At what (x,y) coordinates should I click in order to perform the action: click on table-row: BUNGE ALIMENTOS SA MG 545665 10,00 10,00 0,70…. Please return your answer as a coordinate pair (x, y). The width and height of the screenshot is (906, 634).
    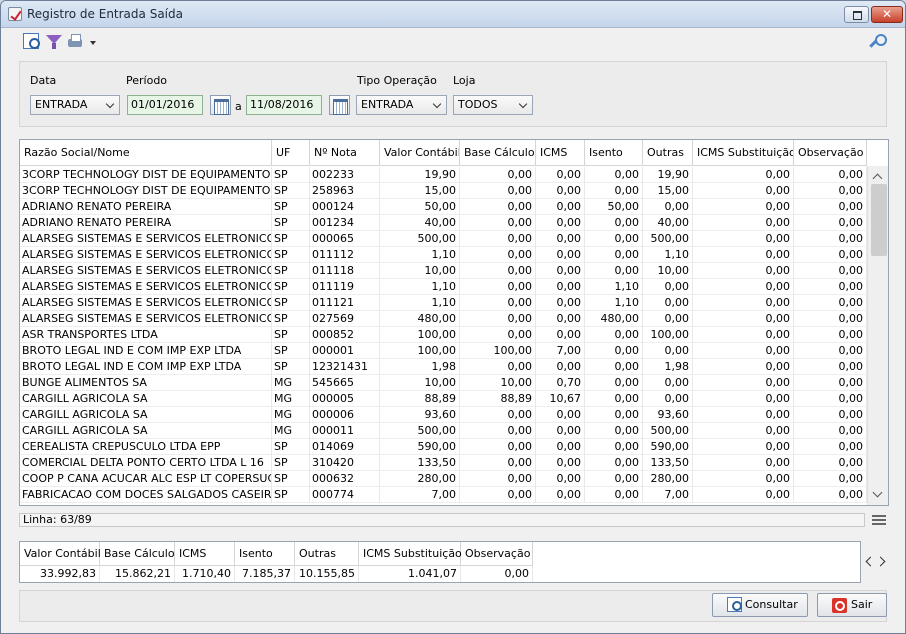
    Looking at the image, I should click on (443, 383).